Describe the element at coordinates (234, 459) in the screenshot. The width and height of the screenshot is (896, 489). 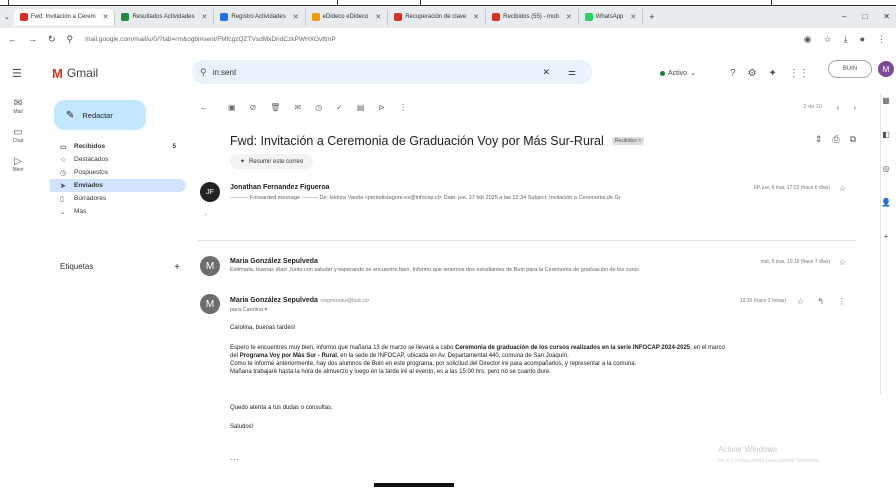
I see `show-trimmed-content-button: ···` at that location.